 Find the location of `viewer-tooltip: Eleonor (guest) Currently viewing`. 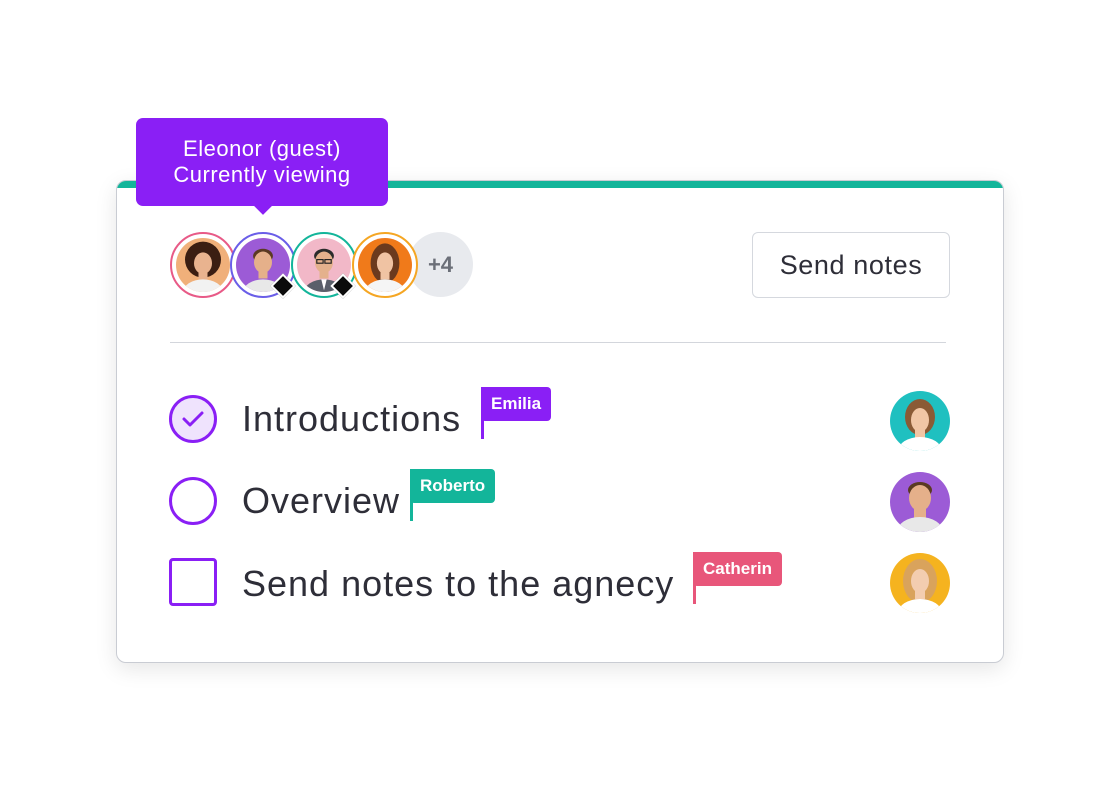

viewer-tooltip: Eleonor (guest) Currently viewing is located at coordinates (262, 162).